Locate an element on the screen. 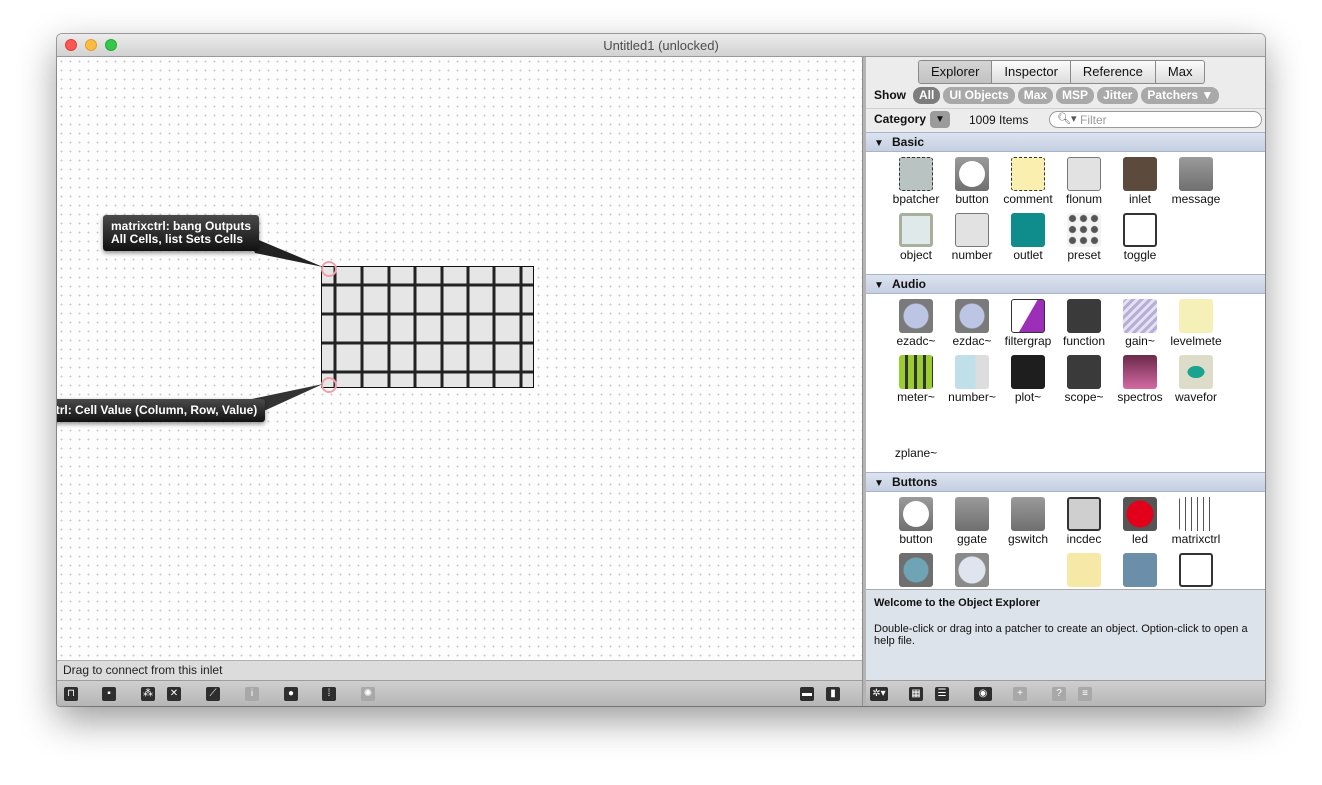 The height and width of the screenshot is (785, 1322). object-item-meter: meter~ is located at coordinates (916, 378).